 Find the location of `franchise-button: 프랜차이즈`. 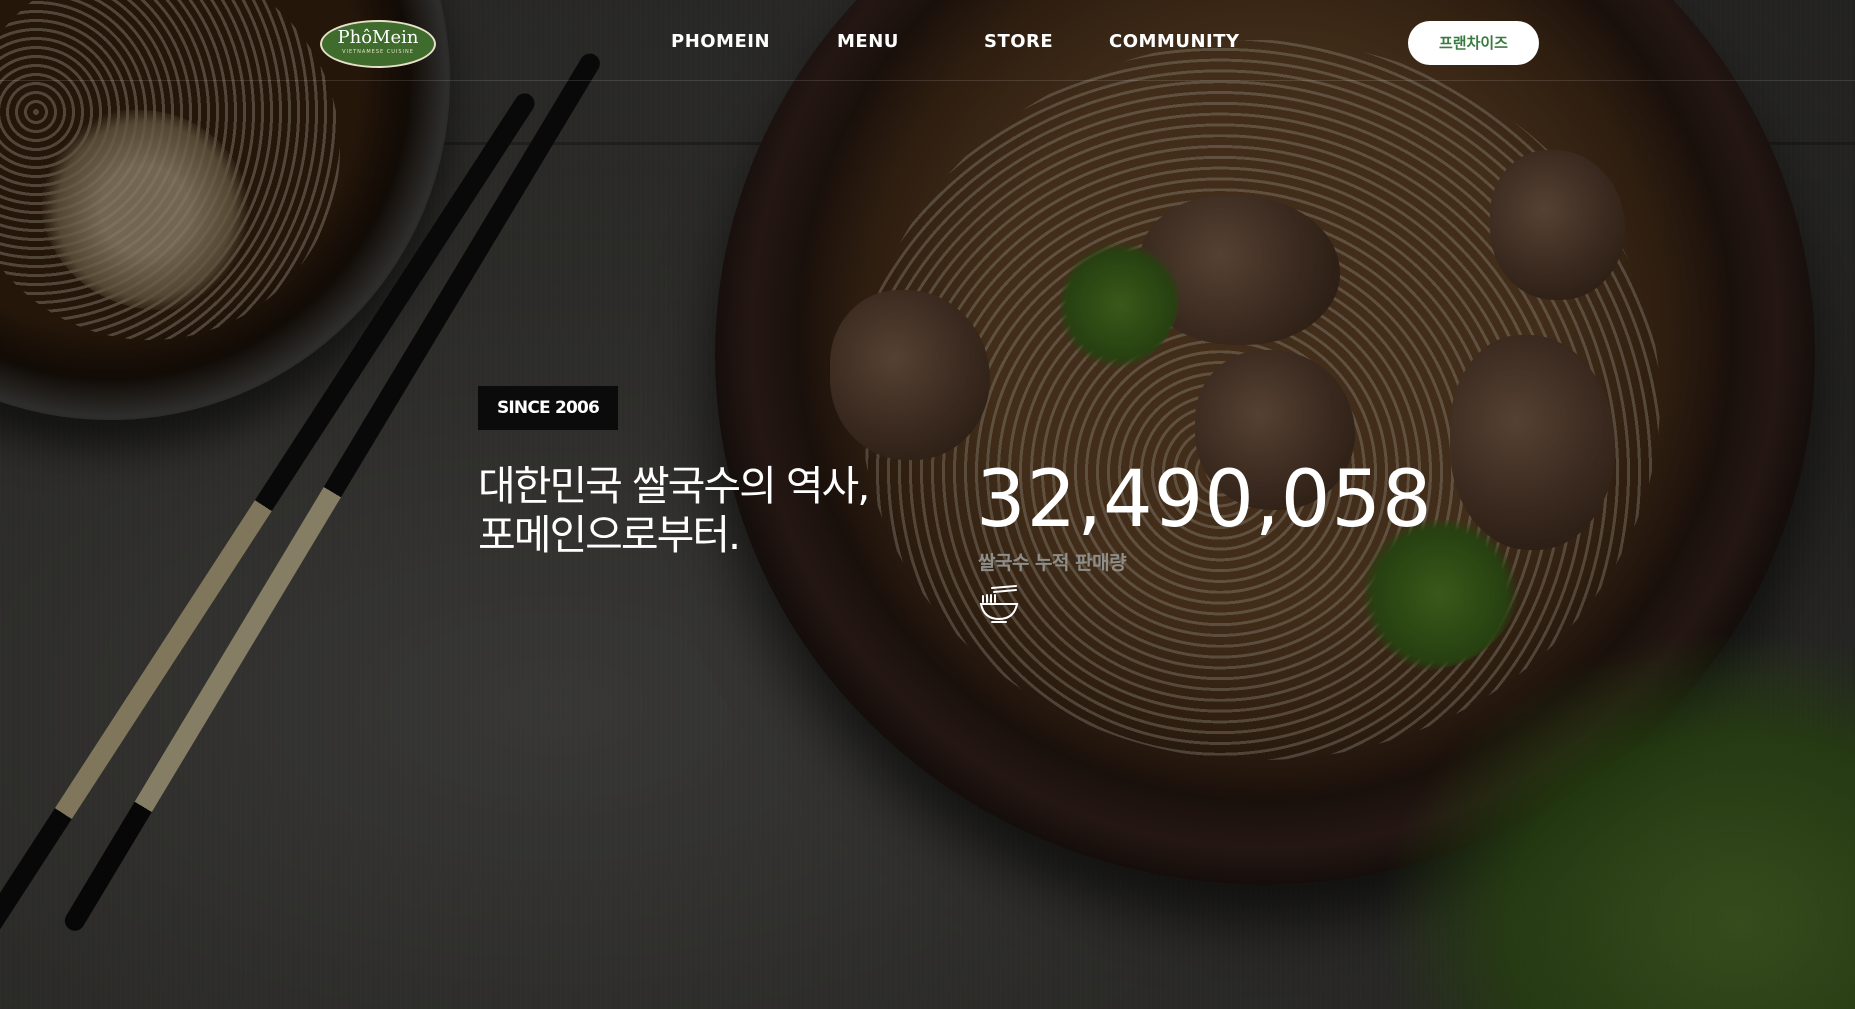

franchise-button: 프랜차이즈 is located at coordinates (1473, 43).